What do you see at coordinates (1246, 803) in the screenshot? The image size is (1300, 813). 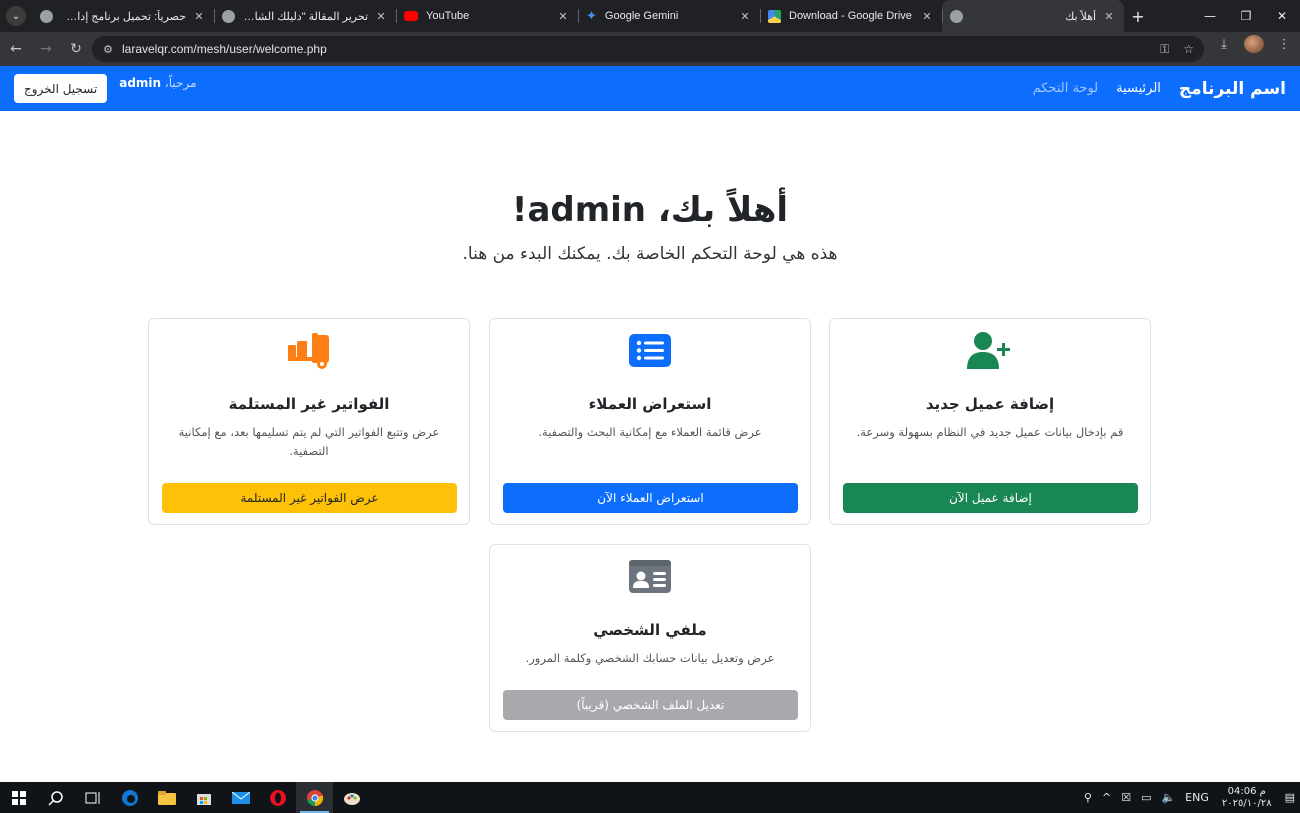 I see `clock-date: ٢٠٢٥/١٠/٢٨` at bounding box center [1246, 803].